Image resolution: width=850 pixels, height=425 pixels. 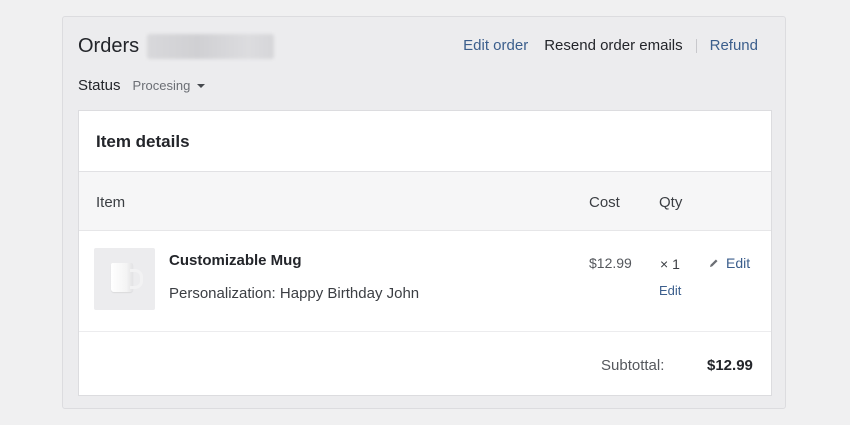 What do you see at coordinates (109, 46) in the screenshot?
I see `page-title: Orders` at bounding box center [109, 46].